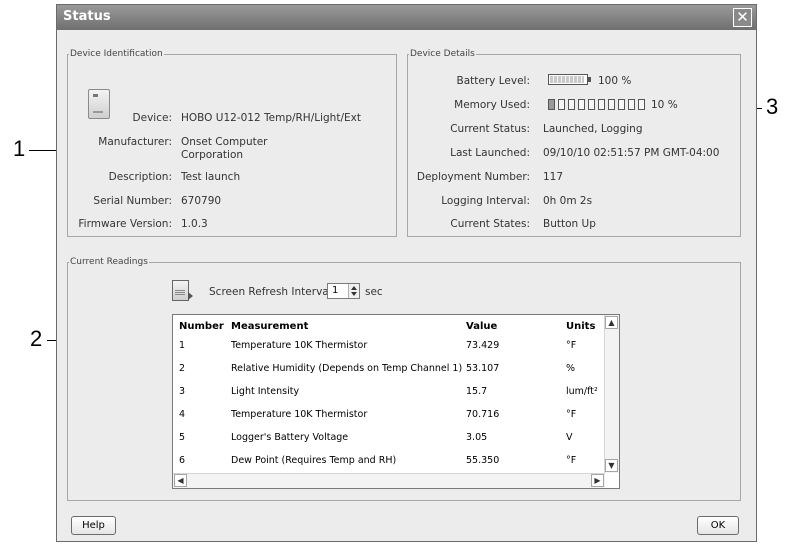 The width and height of the screenshot is (787, 545). I want to click on stepper-down-icon, so click(354, 294).